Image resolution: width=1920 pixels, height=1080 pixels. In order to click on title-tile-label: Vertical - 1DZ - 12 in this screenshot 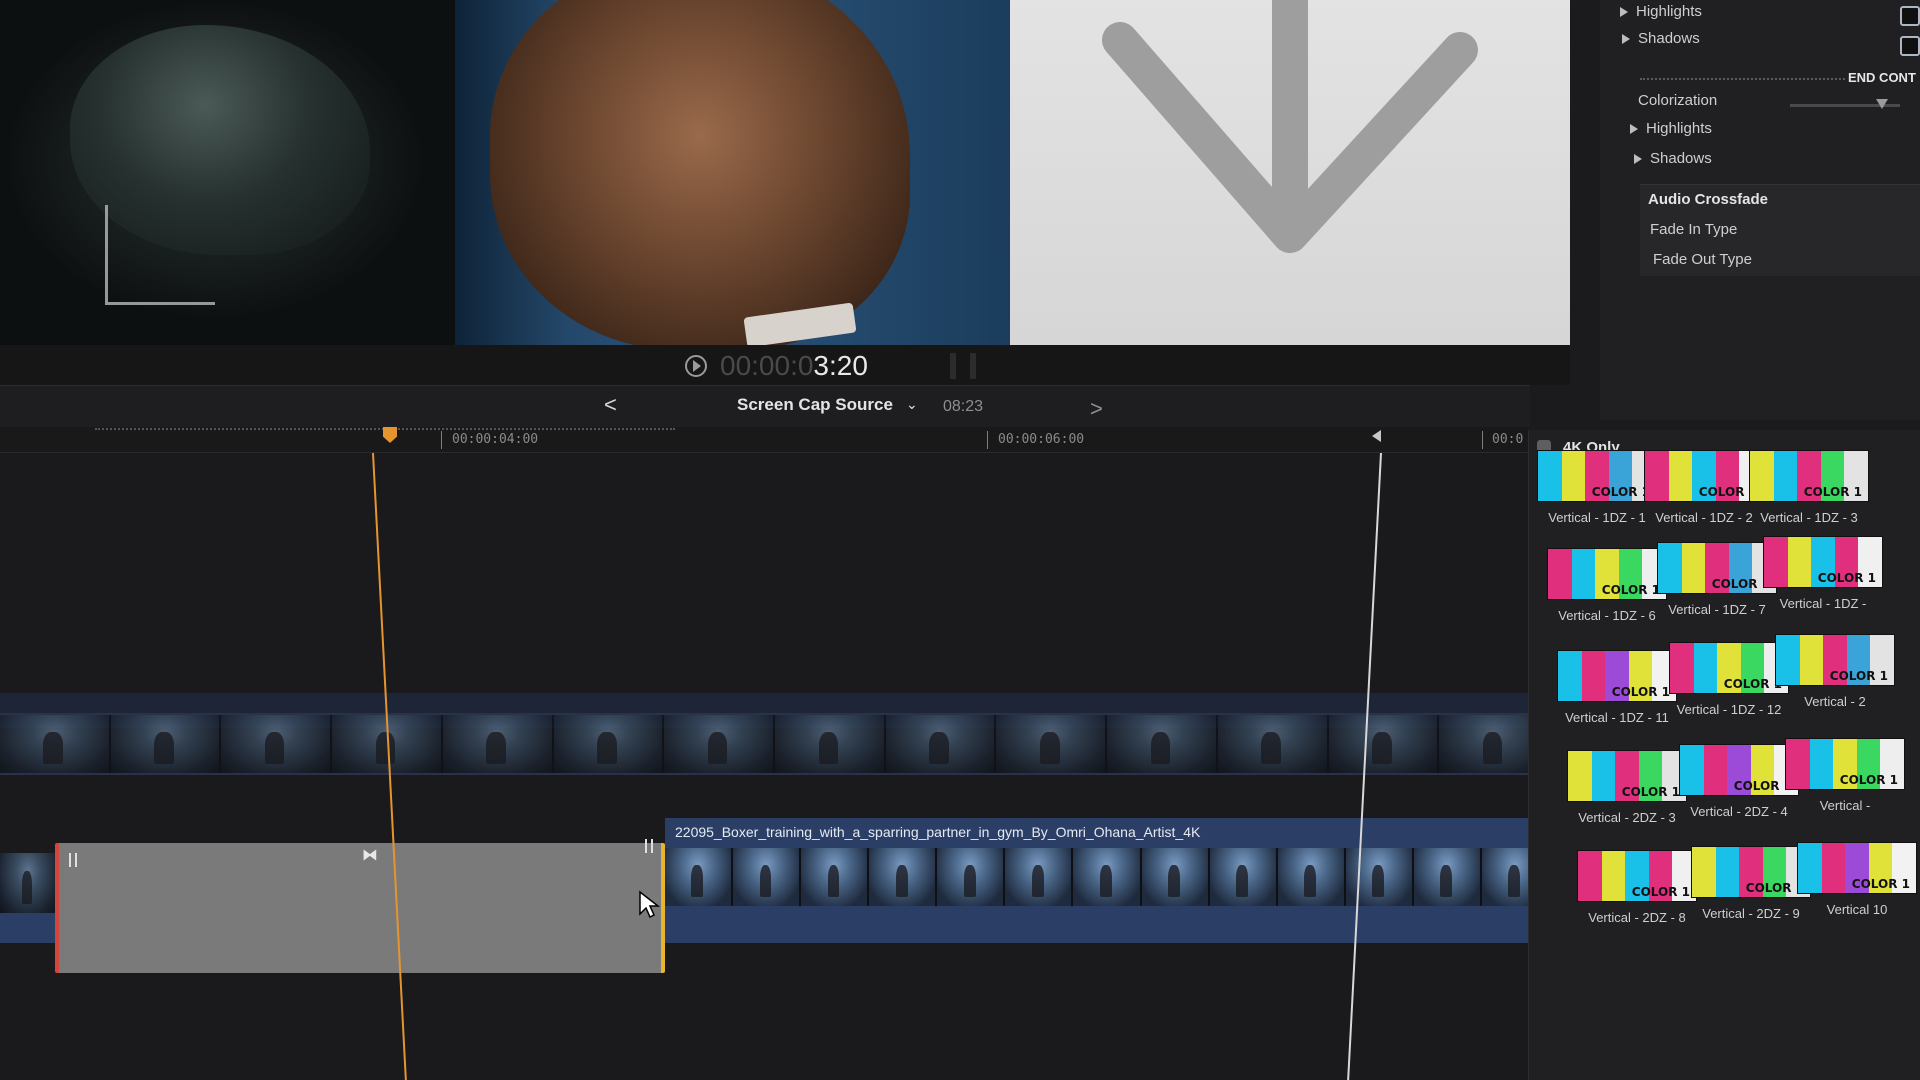, I will do `click(1729, 709)`.